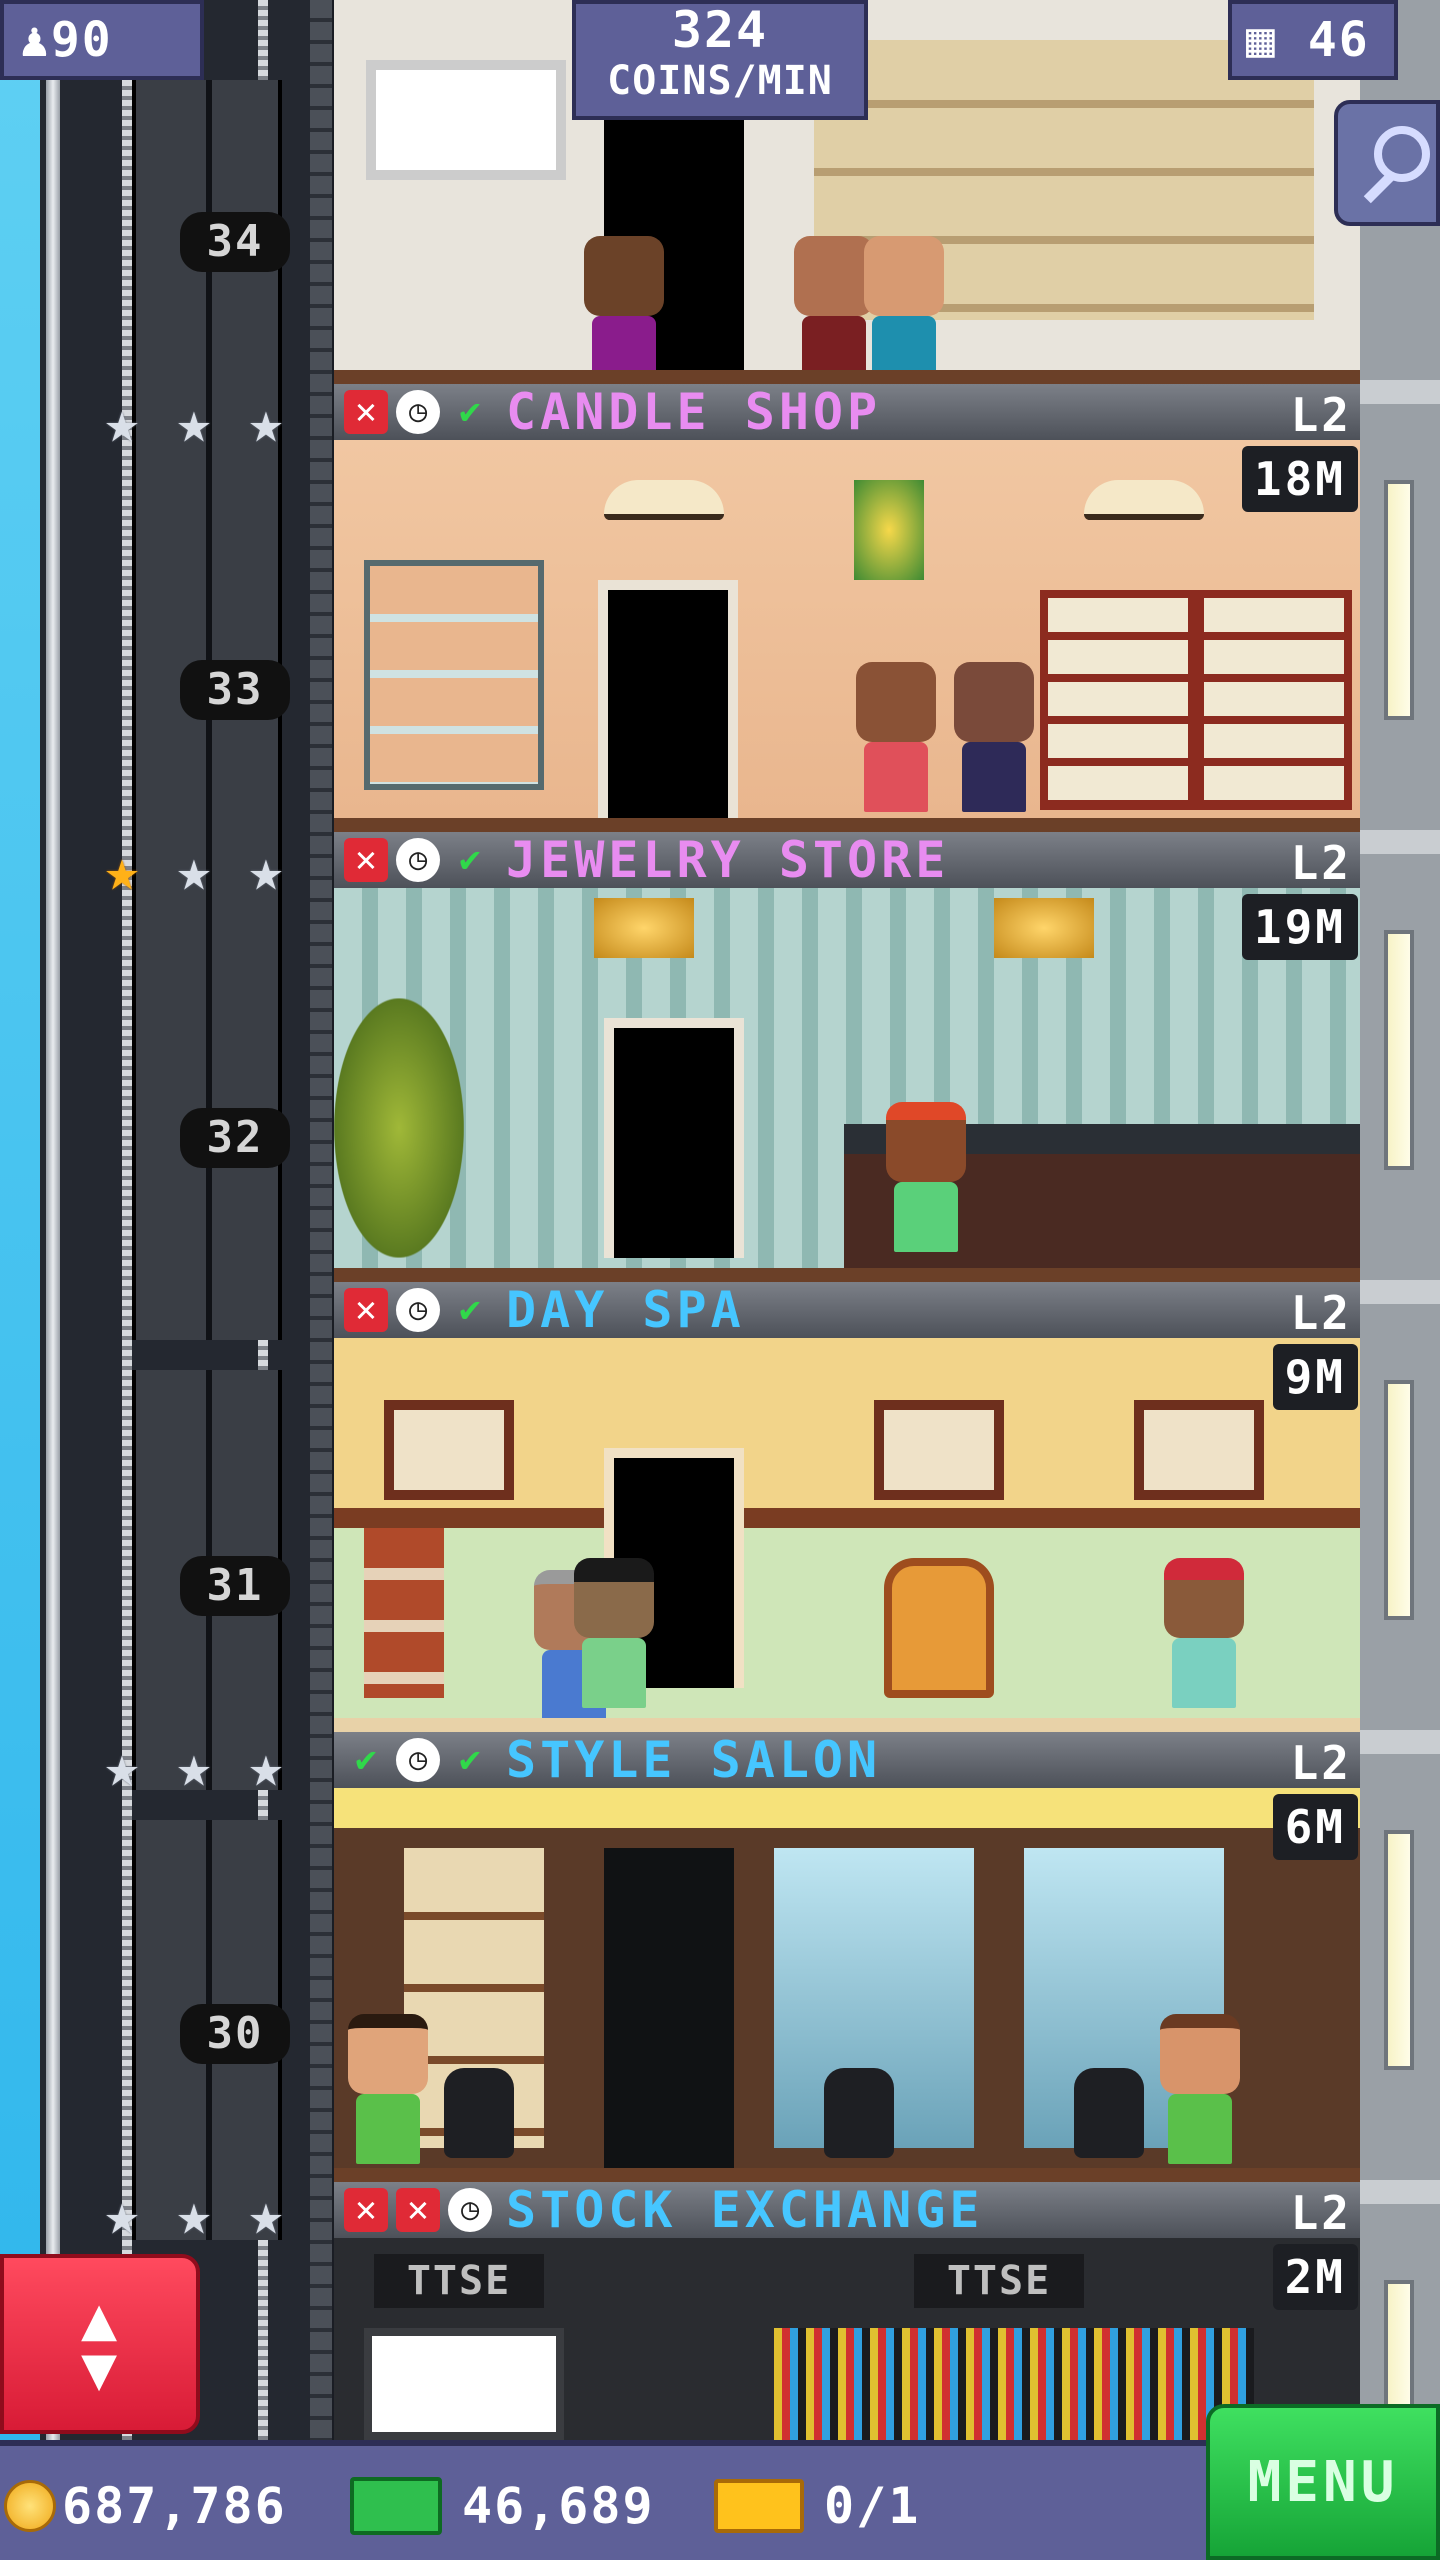  I want to click on elevator-button: ▲ ▼, so click(100, 2344).